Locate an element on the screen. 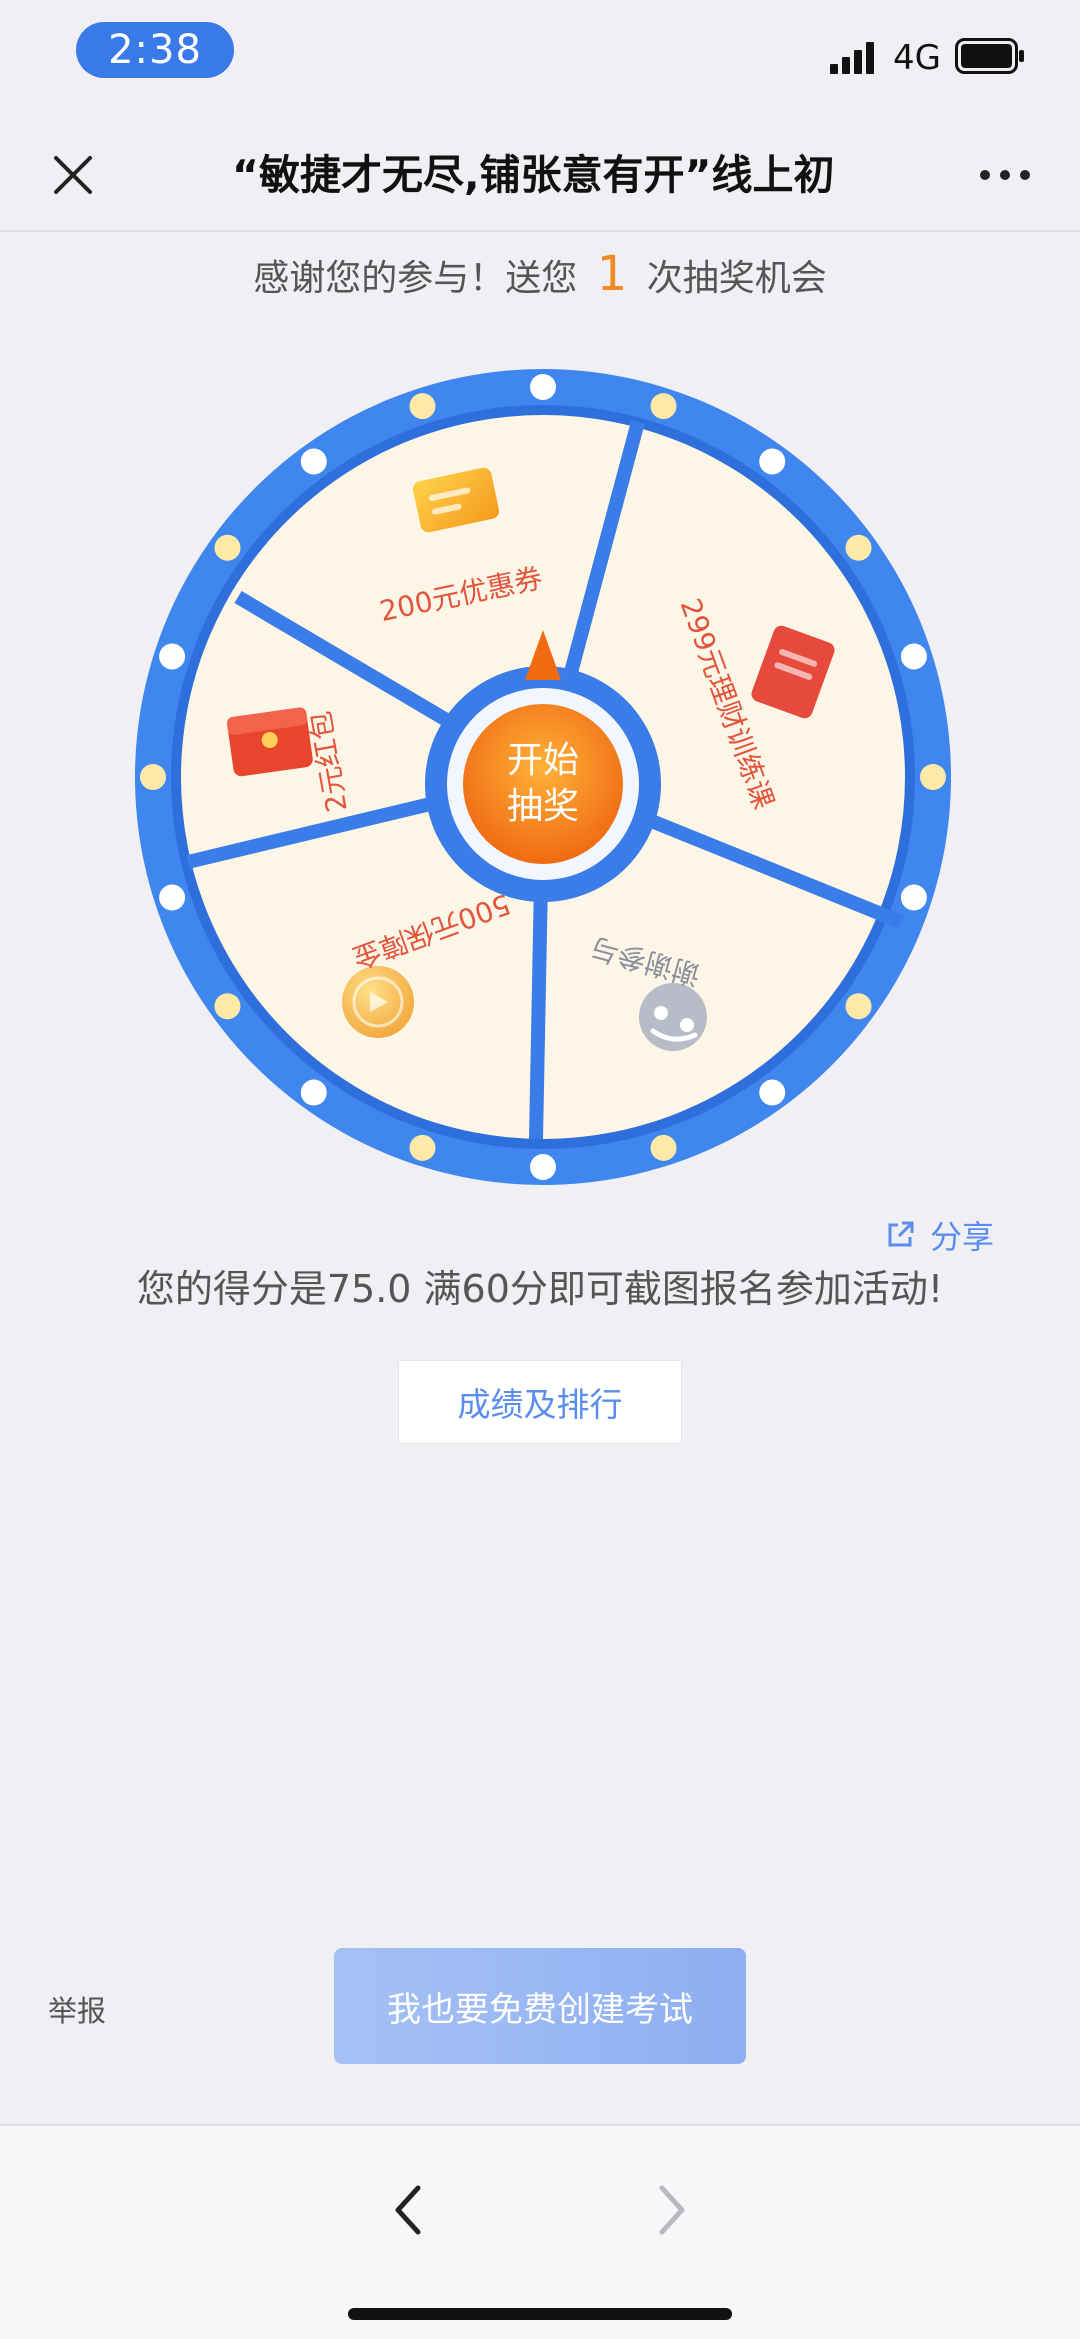  navigation-bar: “敏捷才无尽,铺张意有开”线上初 is located at coordinates (540, 176).